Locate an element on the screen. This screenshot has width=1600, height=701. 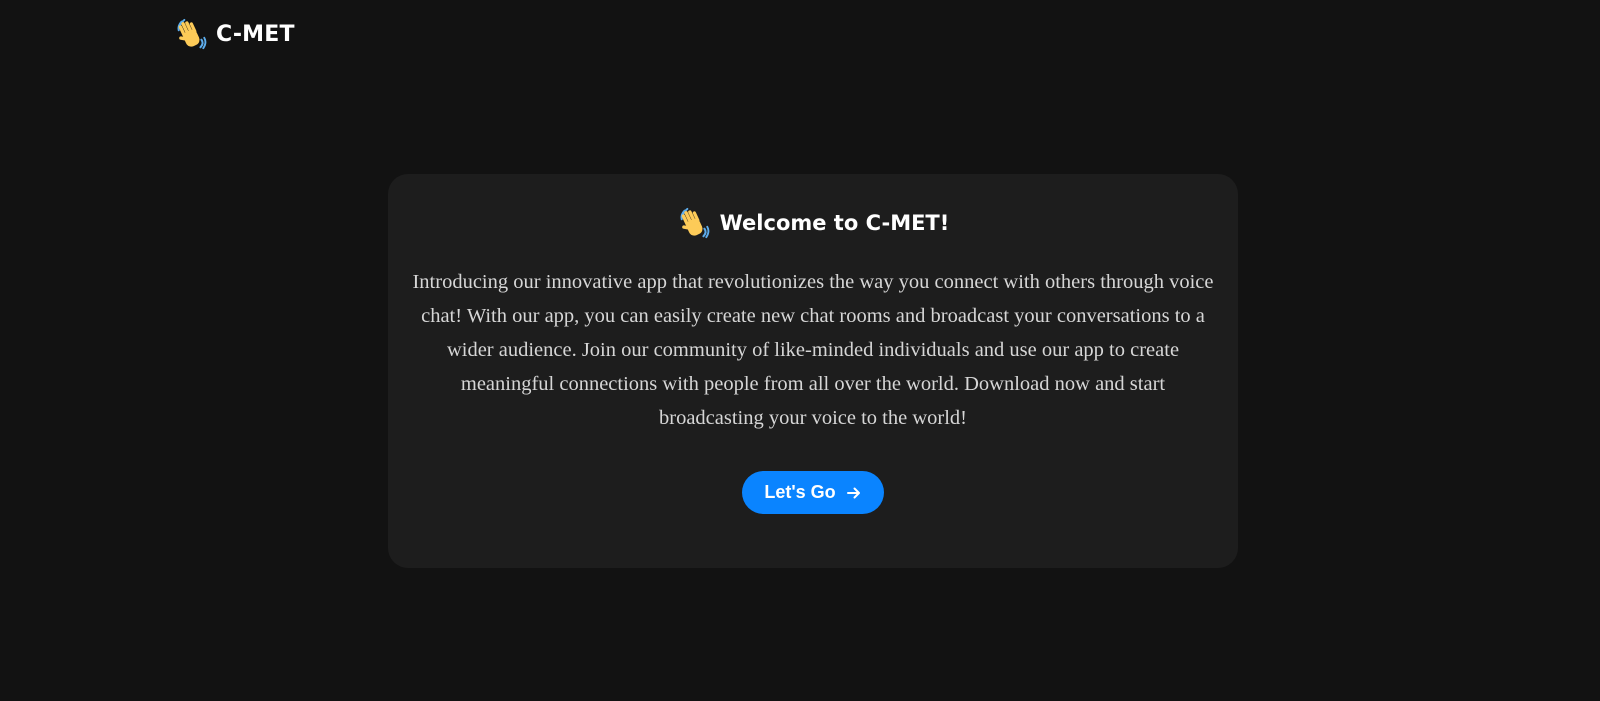
lets-go-button: Let's Go is located at coordinates (813, 492).